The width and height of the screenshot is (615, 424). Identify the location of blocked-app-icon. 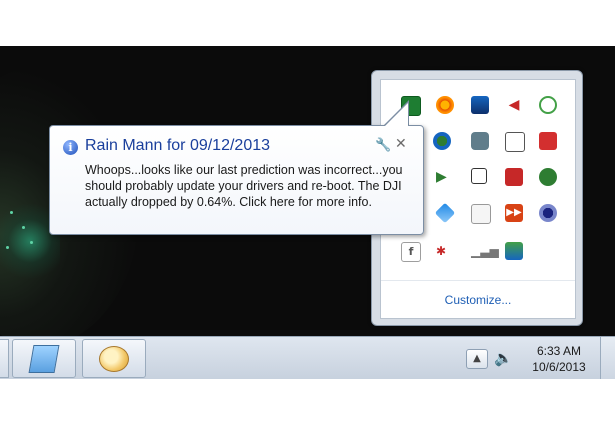
(481, 214).